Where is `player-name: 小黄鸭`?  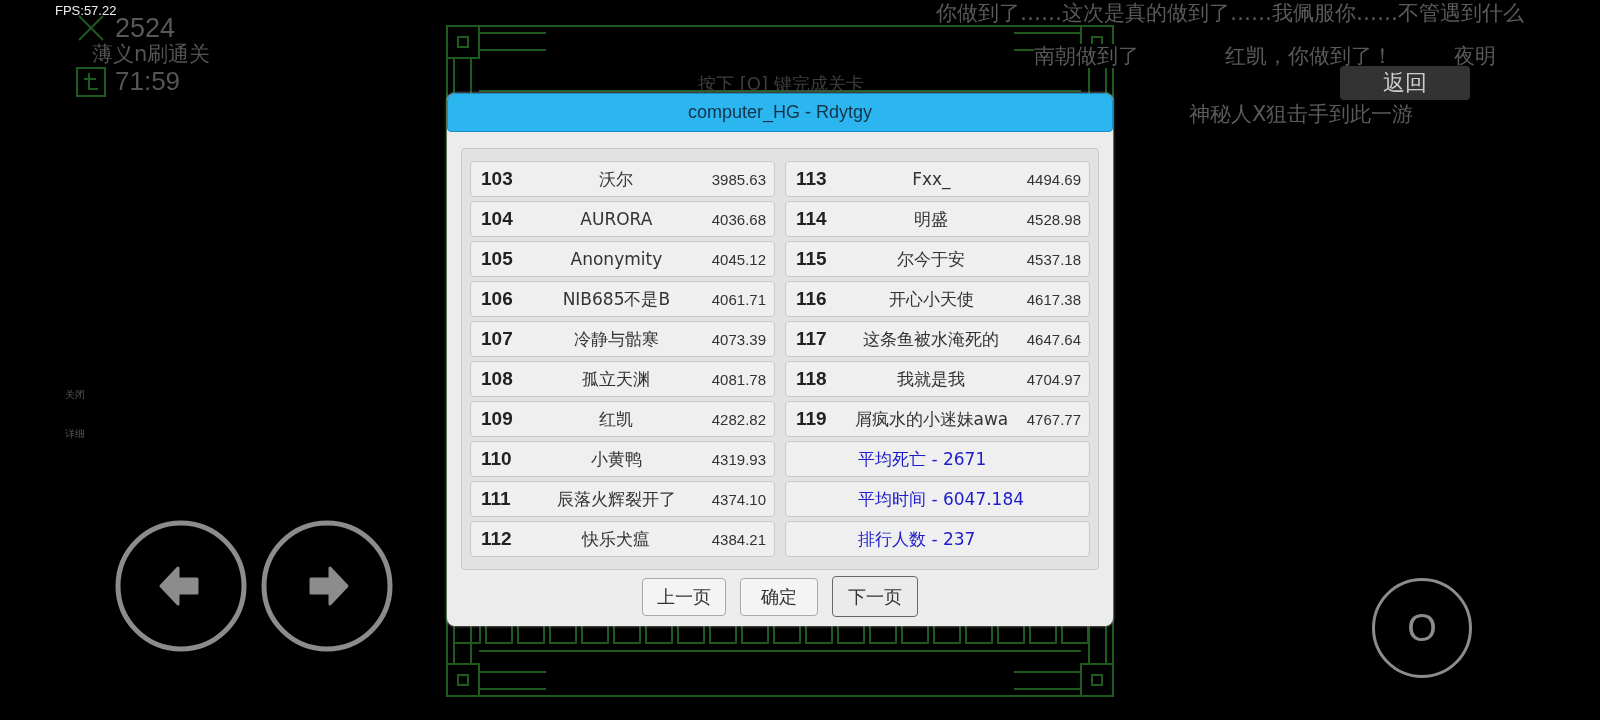
player-name: 小黄鸭 is located at coordinates (616, 459).